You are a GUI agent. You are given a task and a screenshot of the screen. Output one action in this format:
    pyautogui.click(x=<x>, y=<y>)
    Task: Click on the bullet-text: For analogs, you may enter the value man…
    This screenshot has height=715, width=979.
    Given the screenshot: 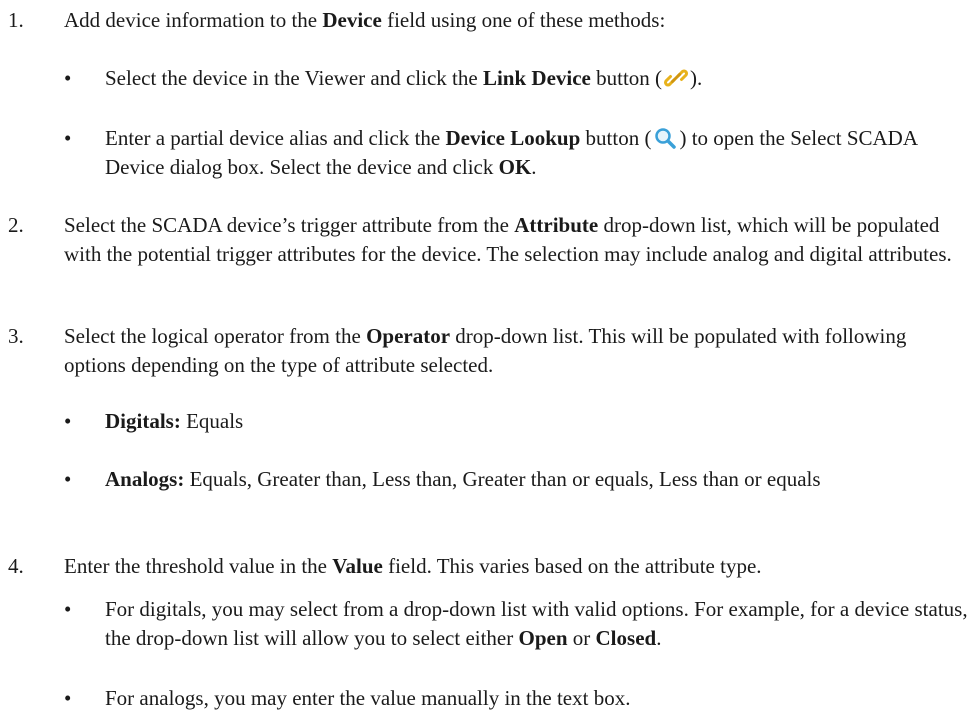 What is the action you would take?
    pyautogui.click(x=368, y=698)
    